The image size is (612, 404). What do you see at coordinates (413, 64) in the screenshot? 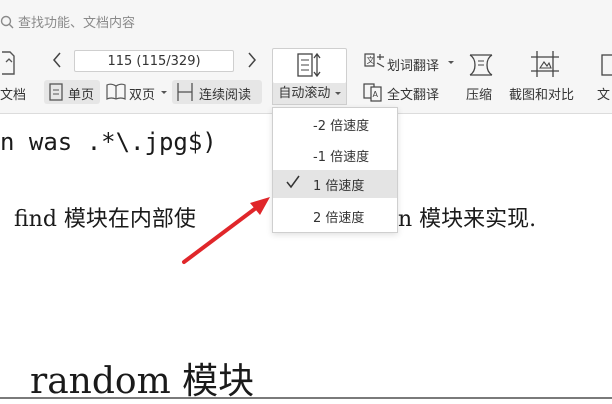
I see `word-translate-label: 划词翻译` at bounding box center [413, 64].